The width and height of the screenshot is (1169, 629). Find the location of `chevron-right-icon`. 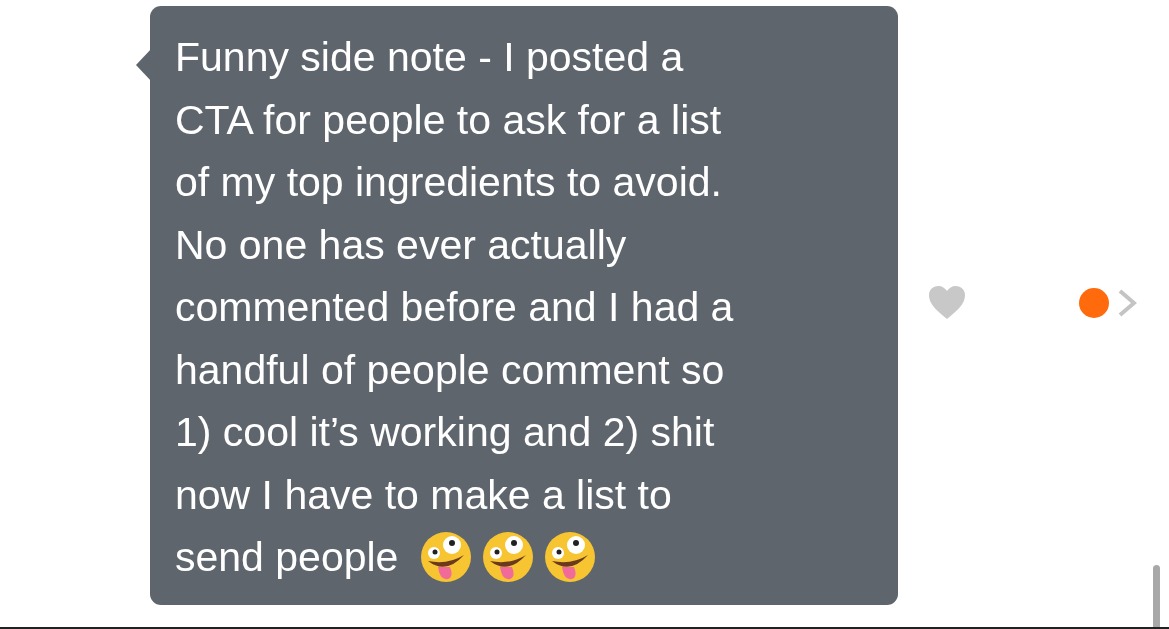

chevron-right-icon is located at coordinates (1127, 303).